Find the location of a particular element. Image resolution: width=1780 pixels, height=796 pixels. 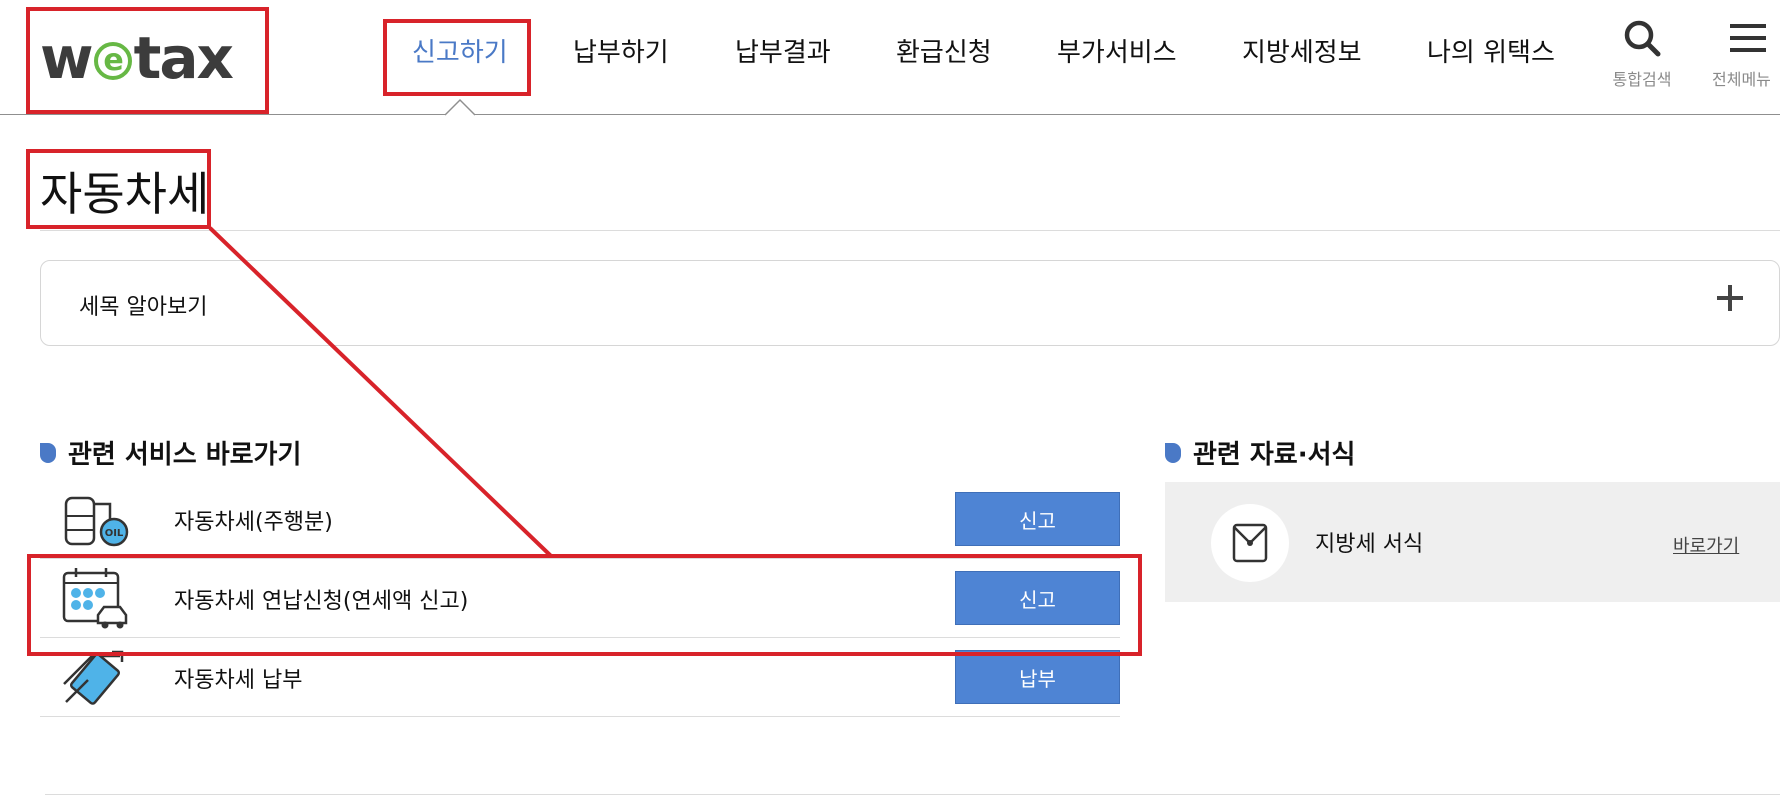

tax-info-accordion: 세목 알아보기 is located at coordinates (910, 303).